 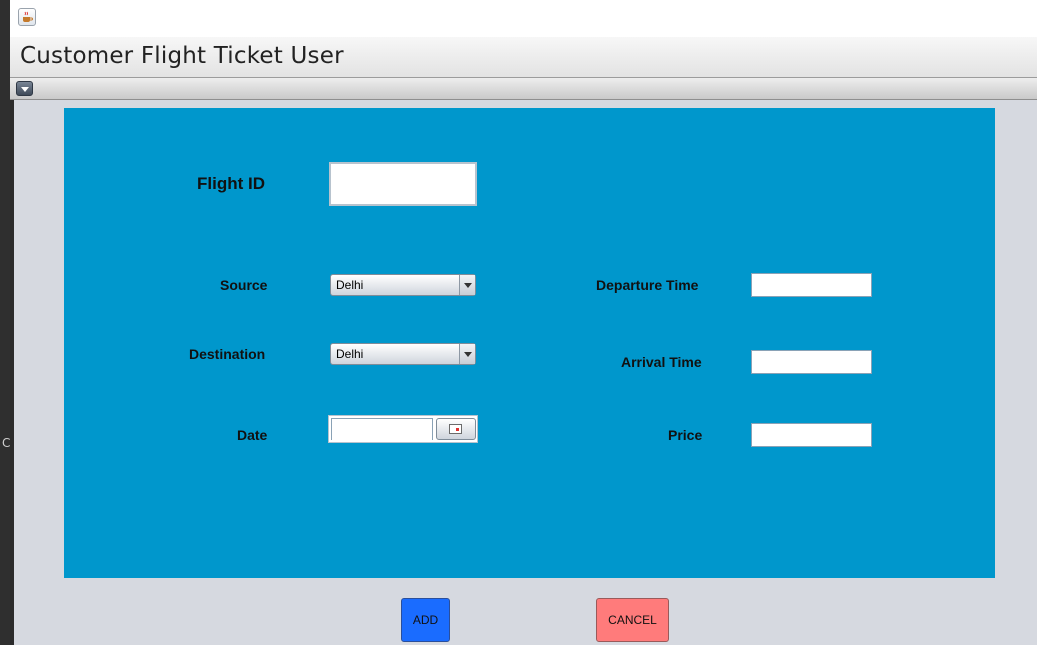 What do you see at coordinates (403, 285) in the screenshot?
I see `source-select: Delhi` at bounding box center [403, 285].